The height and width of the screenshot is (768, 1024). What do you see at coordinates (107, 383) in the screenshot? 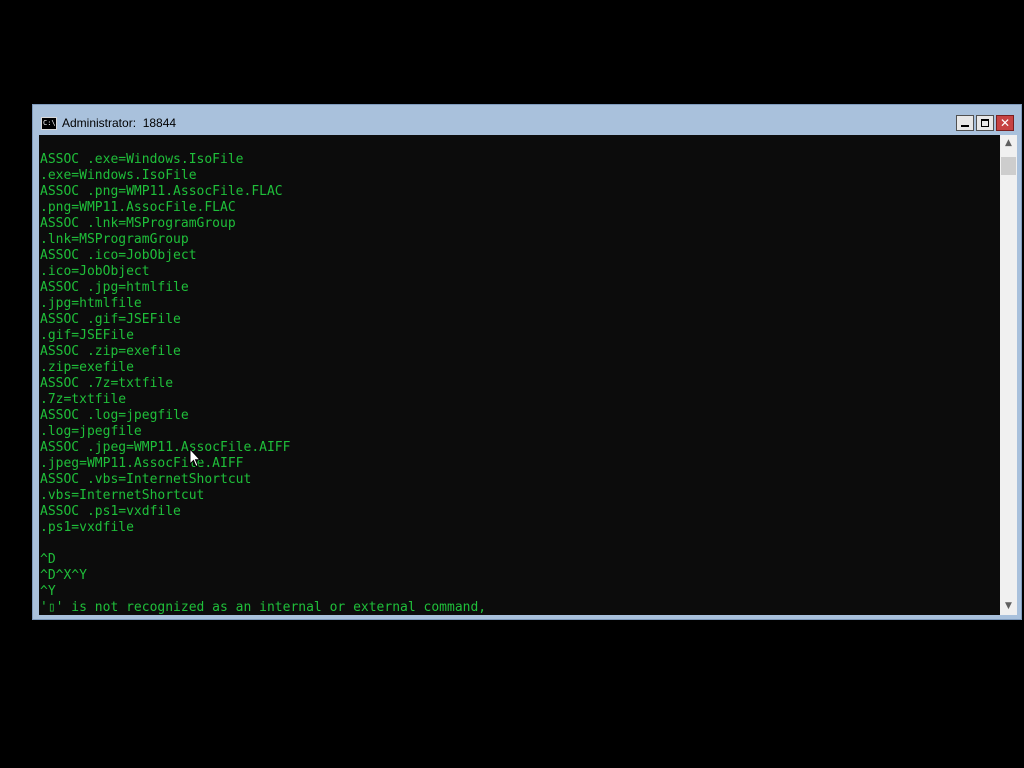
I see `console-line: ASSOC .7z=txtfile` at bounding box center [107, 383].